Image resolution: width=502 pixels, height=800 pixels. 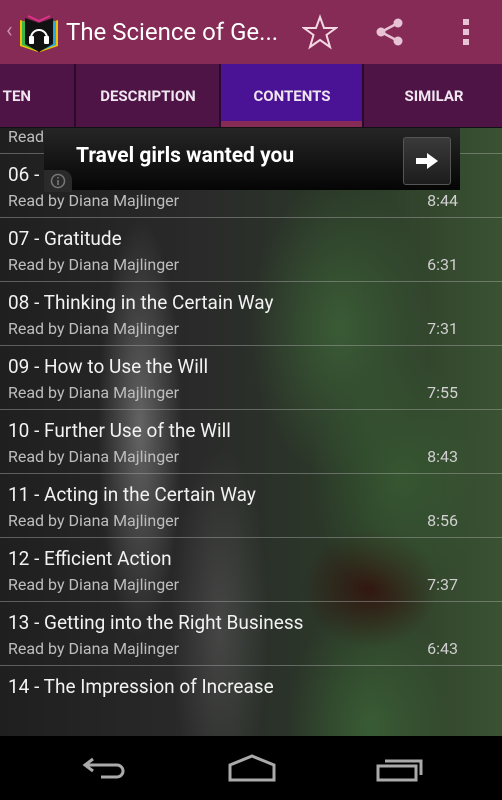 I want to click on chapter-title: 07 - Gratitude, so click(x=65, y=238).